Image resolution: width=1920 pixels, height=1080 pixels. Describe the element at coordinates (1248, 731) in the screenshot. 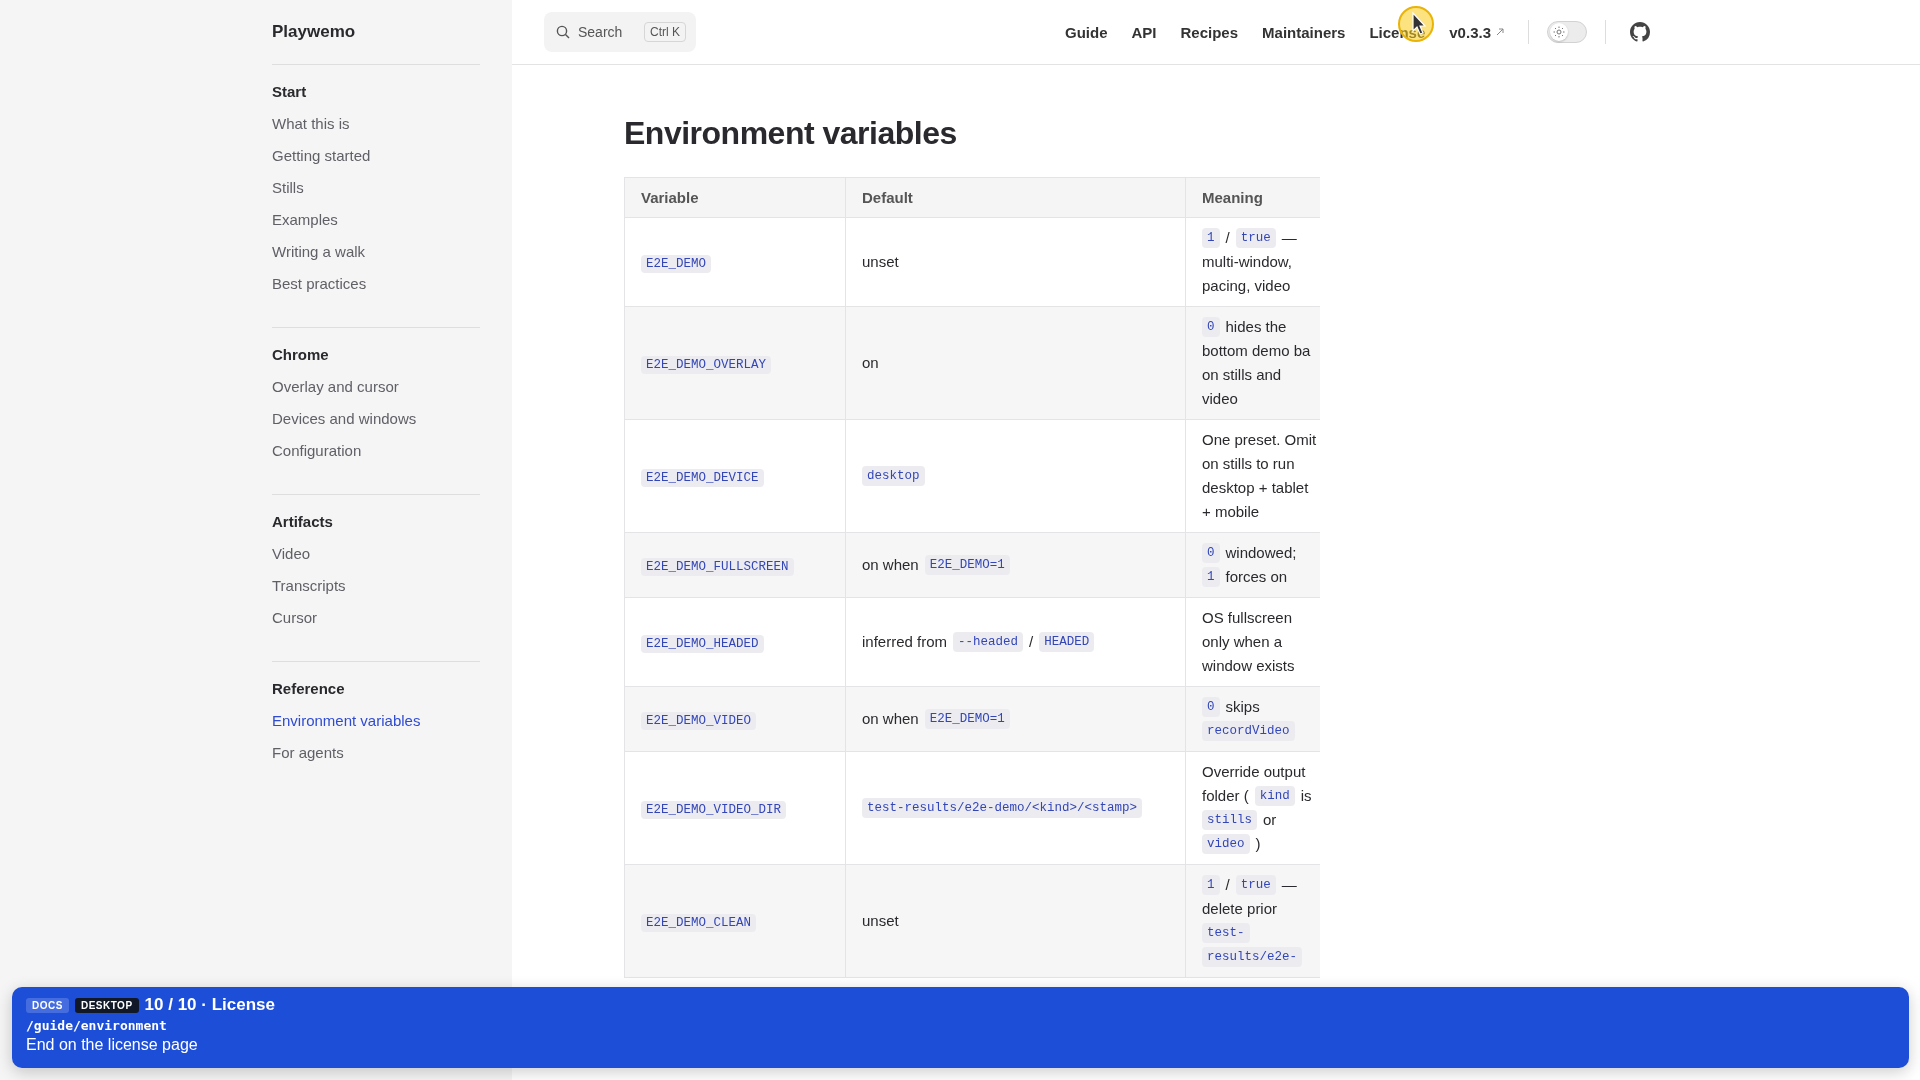

I see `code-value: recordVideo` at that location.